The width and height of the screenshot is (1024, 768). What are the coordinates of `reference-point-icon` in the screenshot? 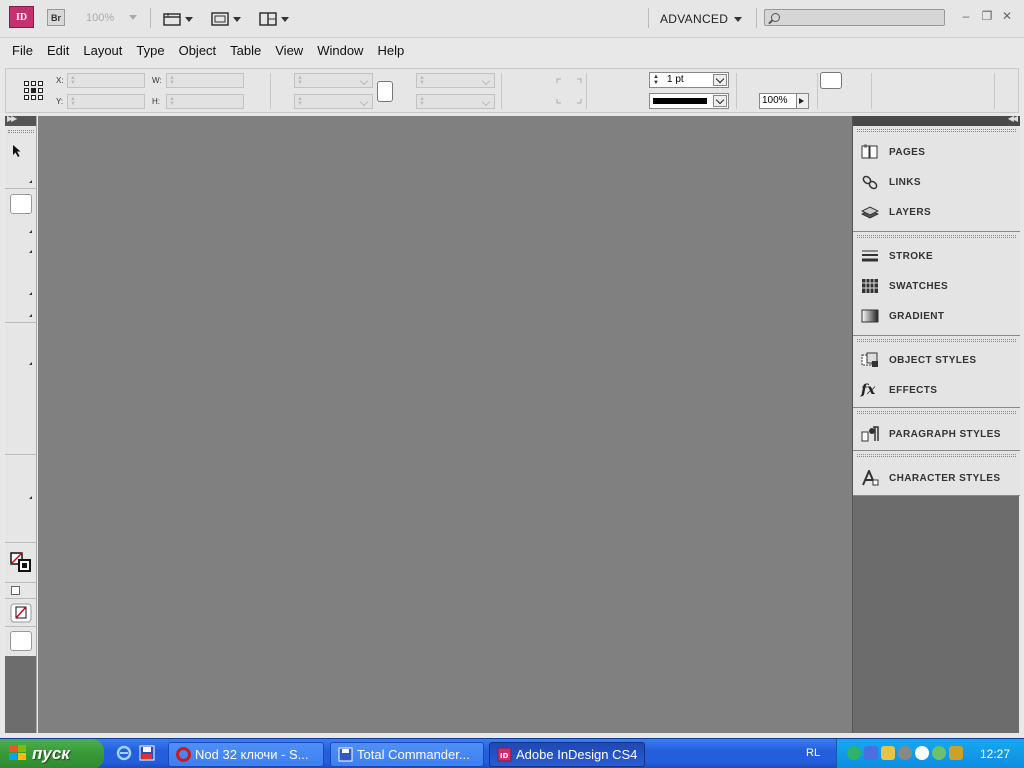 It's located at (34, 91).